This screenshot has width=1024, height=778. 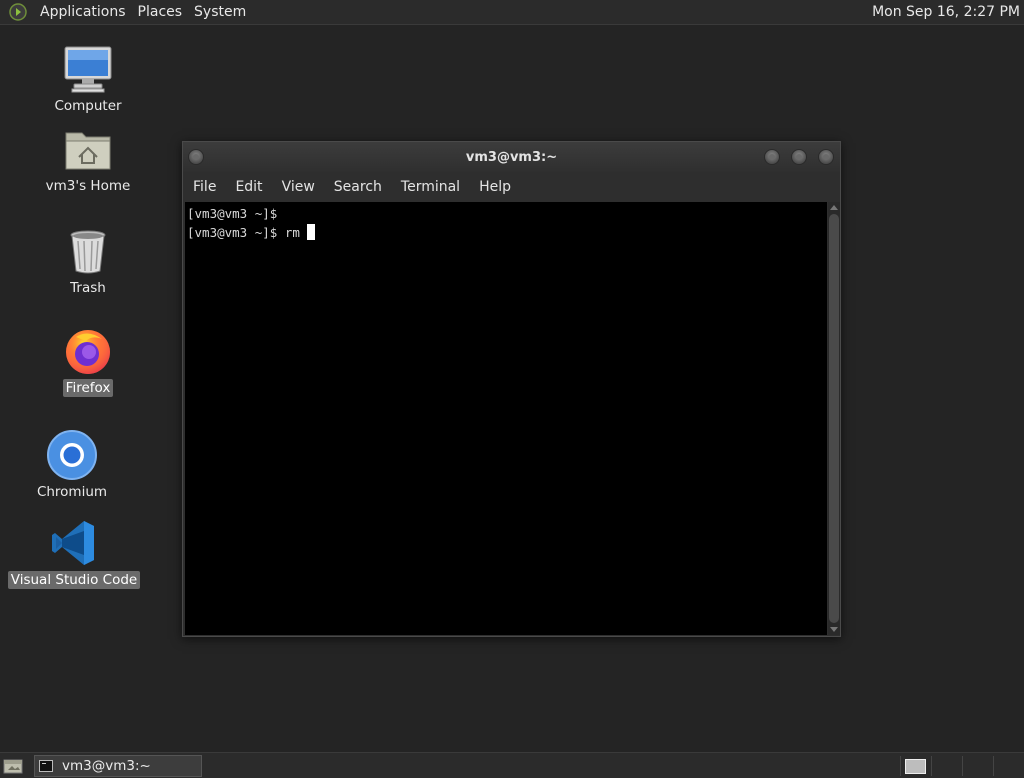 I want to click on taskbar-label: vm3@vm3:~, so click(x=106, y=766).